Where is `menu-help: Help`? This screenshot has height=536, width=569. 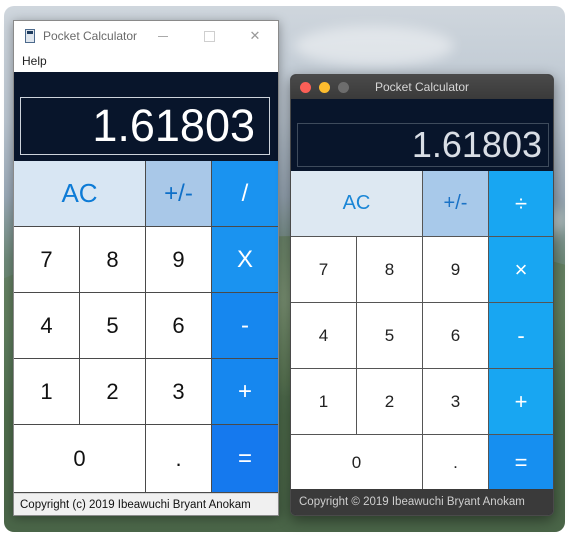 menu-help: Help is located at coordinates (34, 61).